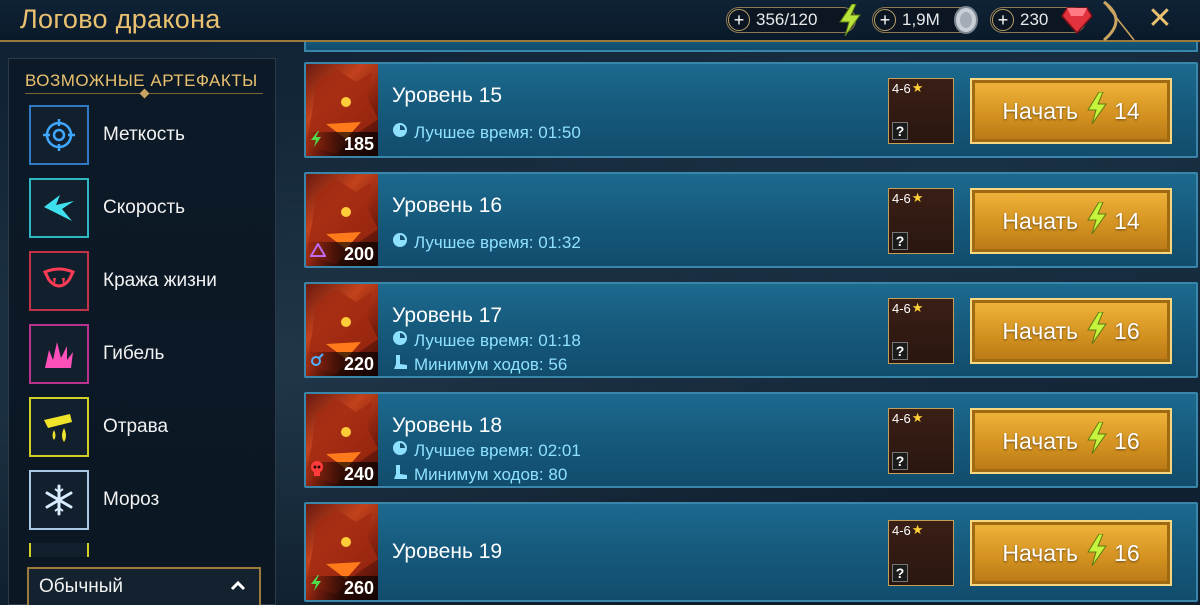  I want to click on add-energy-button: +, so click(739, 20).